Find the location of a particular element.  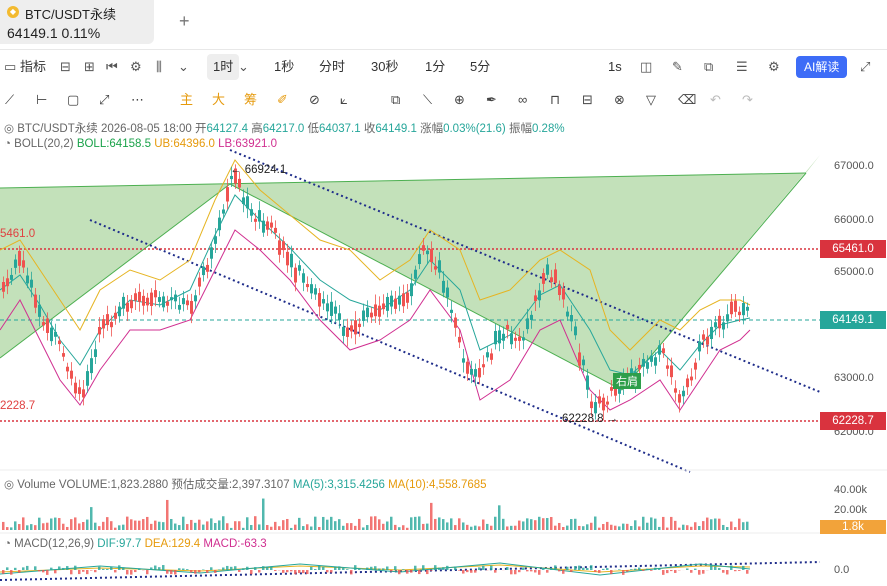

volume-bars-group is located at coordinates (375, 514).